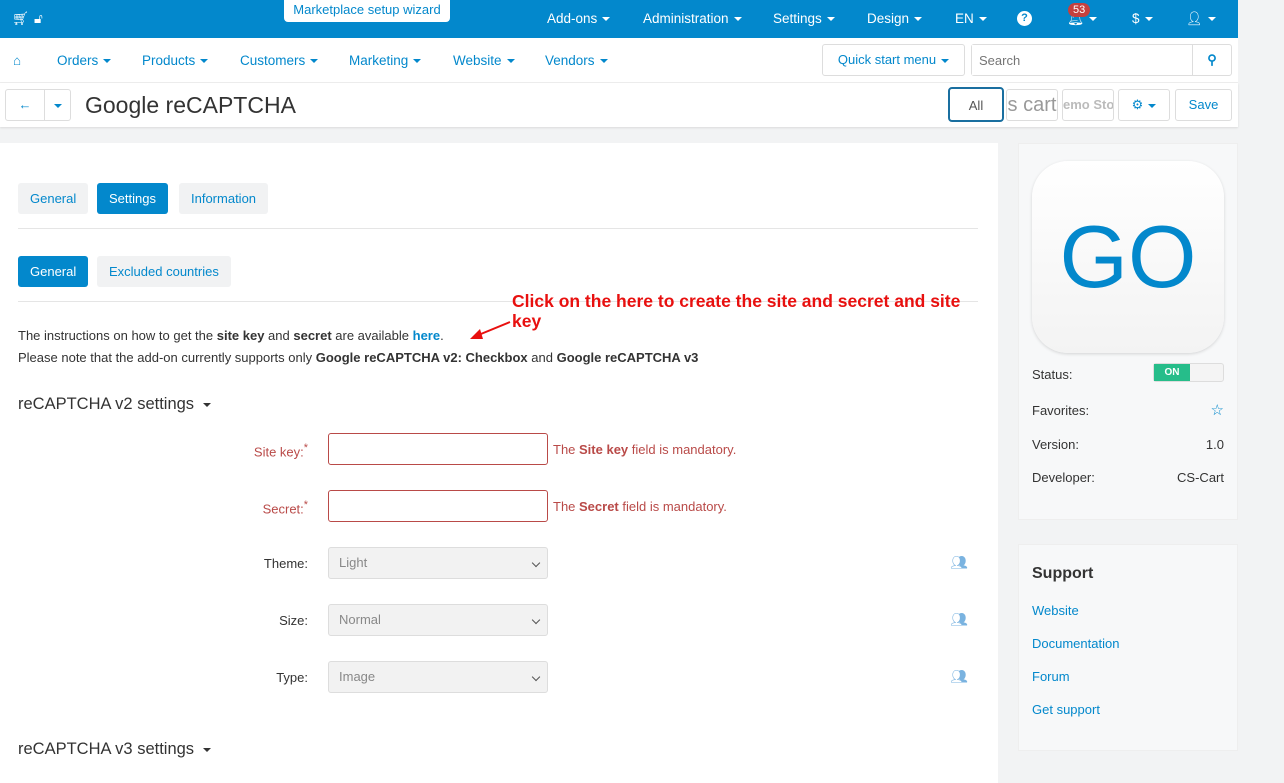 This screenshot has height=783, width=1284. What do you see at coordinates (1142, 18) in the screenshot?
I see `currency-menu: $` at bounding box center [1142, 18].